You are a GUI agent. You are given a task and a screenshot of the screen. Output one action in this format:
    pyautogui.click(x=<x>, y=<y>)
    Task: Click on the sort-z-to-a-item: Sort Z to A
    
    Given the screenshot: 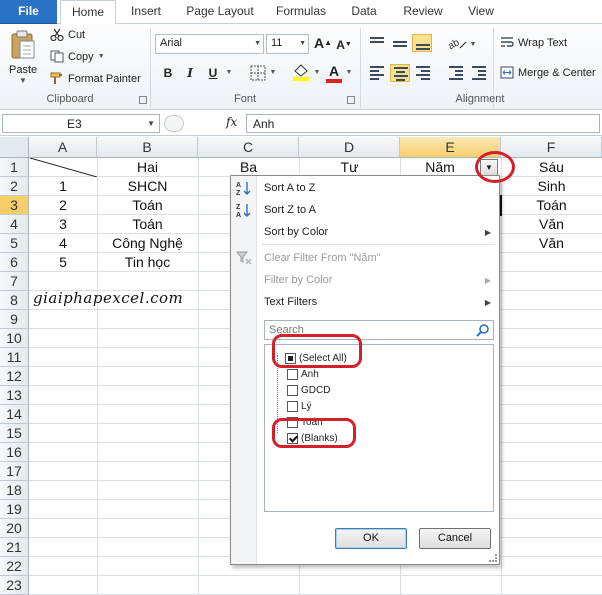 What is the action you would take?
    pyautogui.click(x=290, y=210)
    